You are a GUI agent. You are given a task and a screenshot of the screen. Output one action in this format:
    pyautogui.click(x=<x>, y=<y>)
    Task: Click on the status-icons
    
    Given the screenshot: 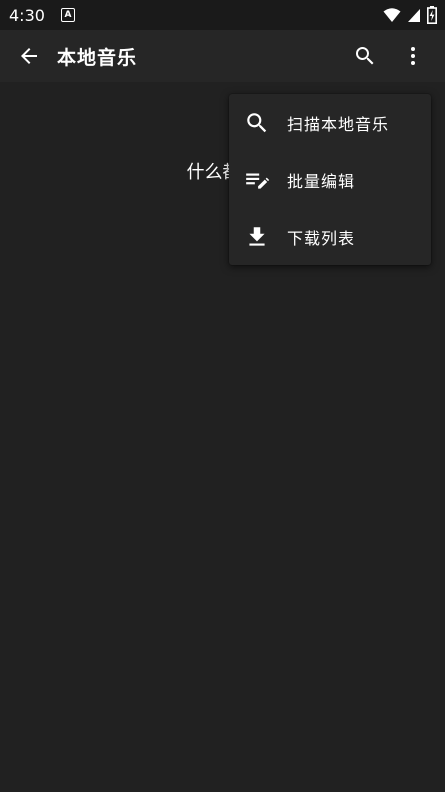 What is the action you would take?
    pyautogui.click(x=410, y=15)
    